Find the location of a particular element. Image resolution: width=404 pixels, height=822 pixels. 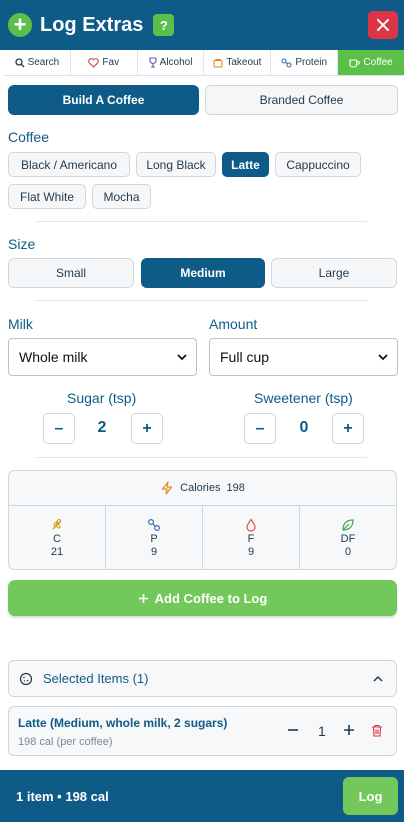

nutrition-card: Calories 198 C 21 P 9 F 9 DF 0 is located at coordinates (202, 520).